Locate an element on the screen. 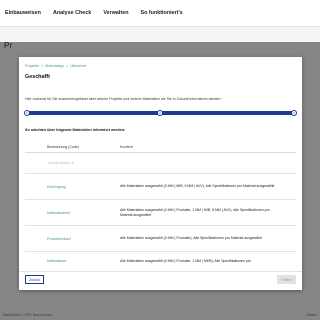 The height and width of the screenshot is (320, 320). step-3-indicator: 3 is located at coordinates (294, 113).